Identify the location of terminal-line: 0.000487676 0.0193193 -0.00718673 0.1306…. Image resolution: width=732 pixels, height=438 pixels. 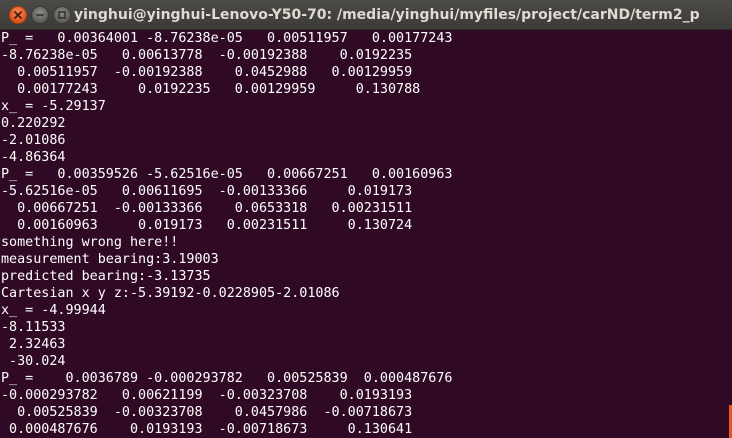
(207, 429).